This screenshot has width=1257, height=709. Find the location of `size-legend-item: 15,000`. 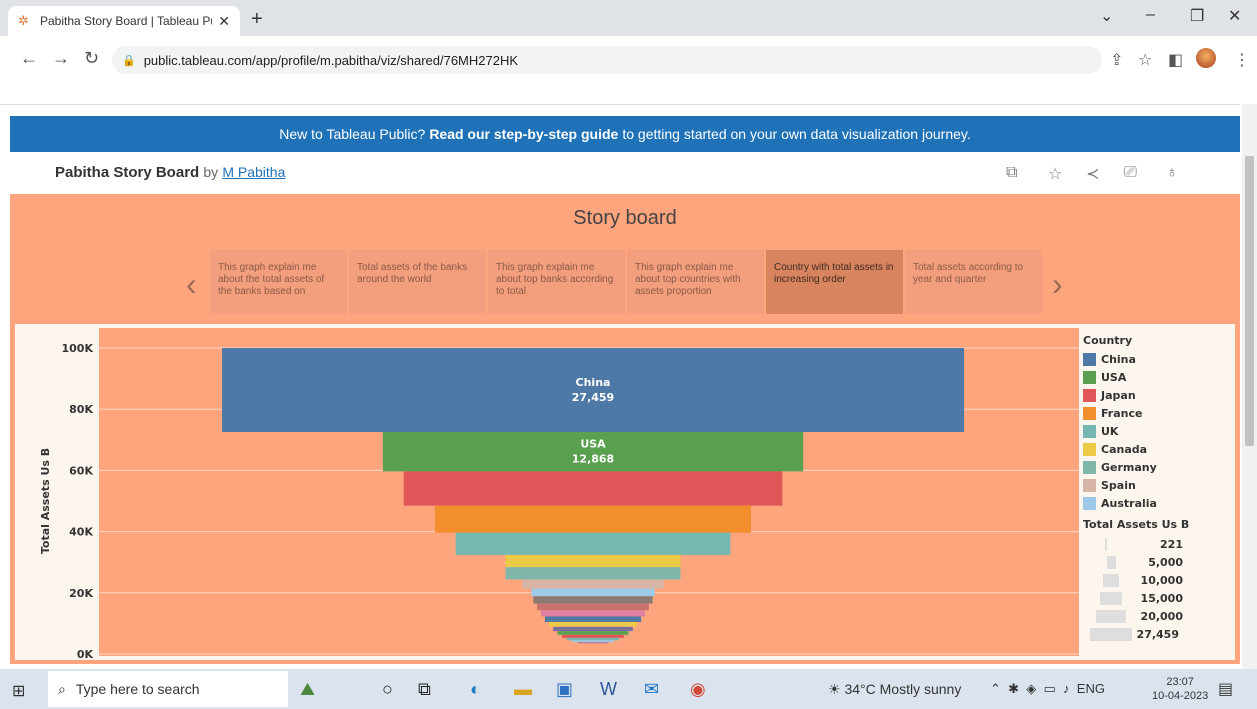

size-legend-item: 15,000 is located at coordinates (1158, 598).